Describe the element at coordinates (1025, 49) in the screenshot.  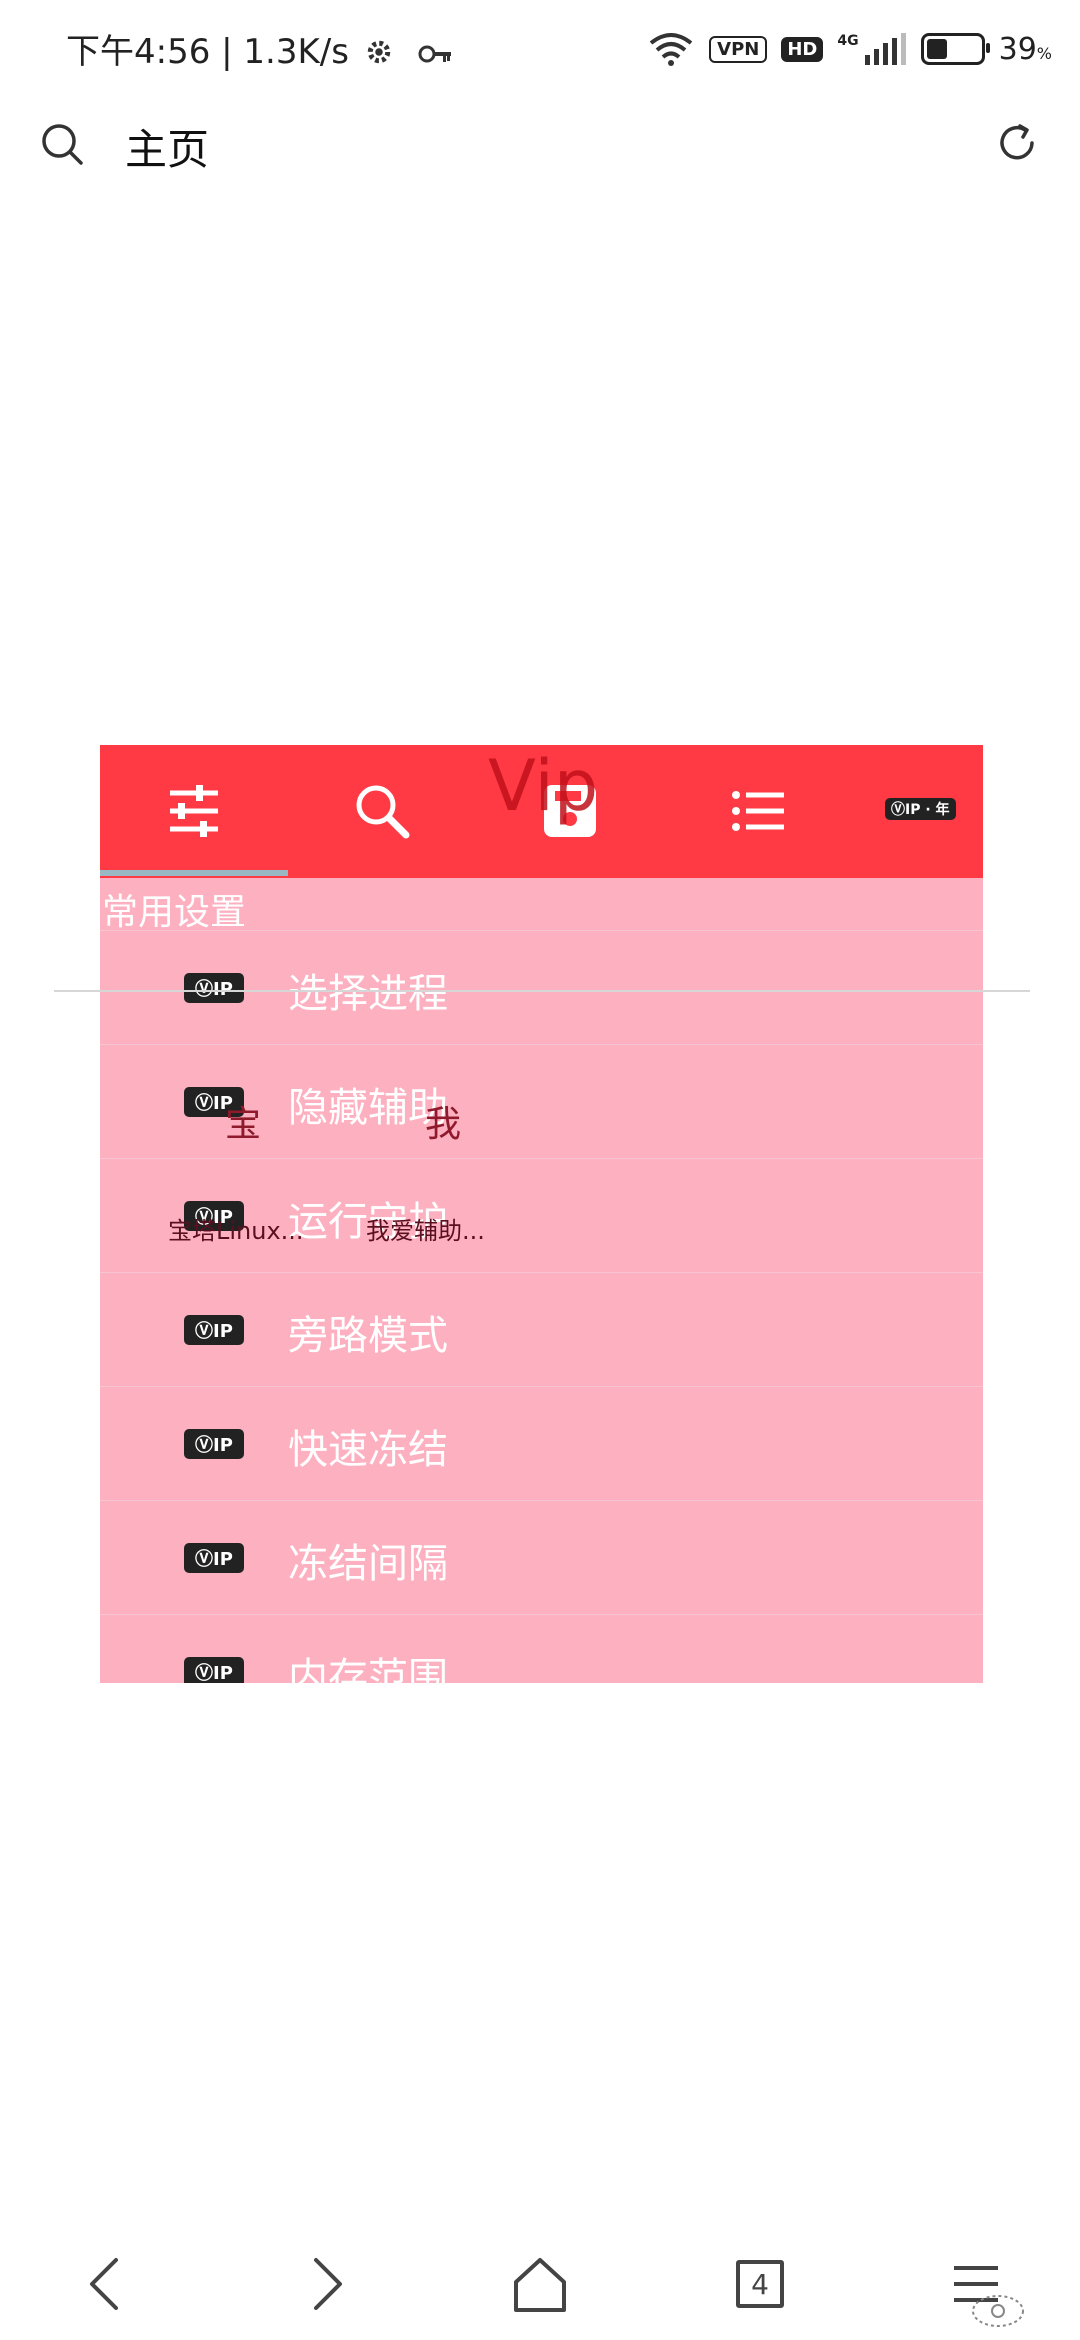
I see `battery-percent: 39%` at that location.